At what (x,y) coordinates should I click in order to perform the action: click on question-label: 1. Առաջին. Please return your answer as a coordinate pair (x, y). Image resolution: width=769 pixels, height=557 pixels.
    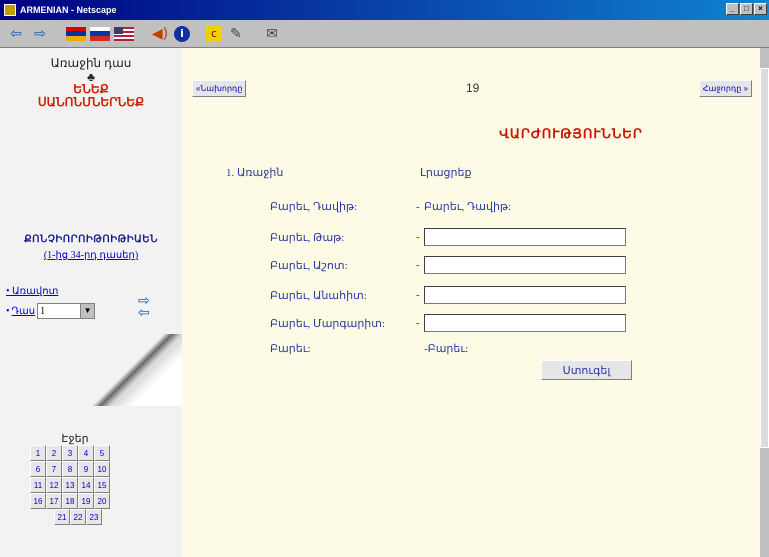
    Looking at the image, I should click on (255, 173).